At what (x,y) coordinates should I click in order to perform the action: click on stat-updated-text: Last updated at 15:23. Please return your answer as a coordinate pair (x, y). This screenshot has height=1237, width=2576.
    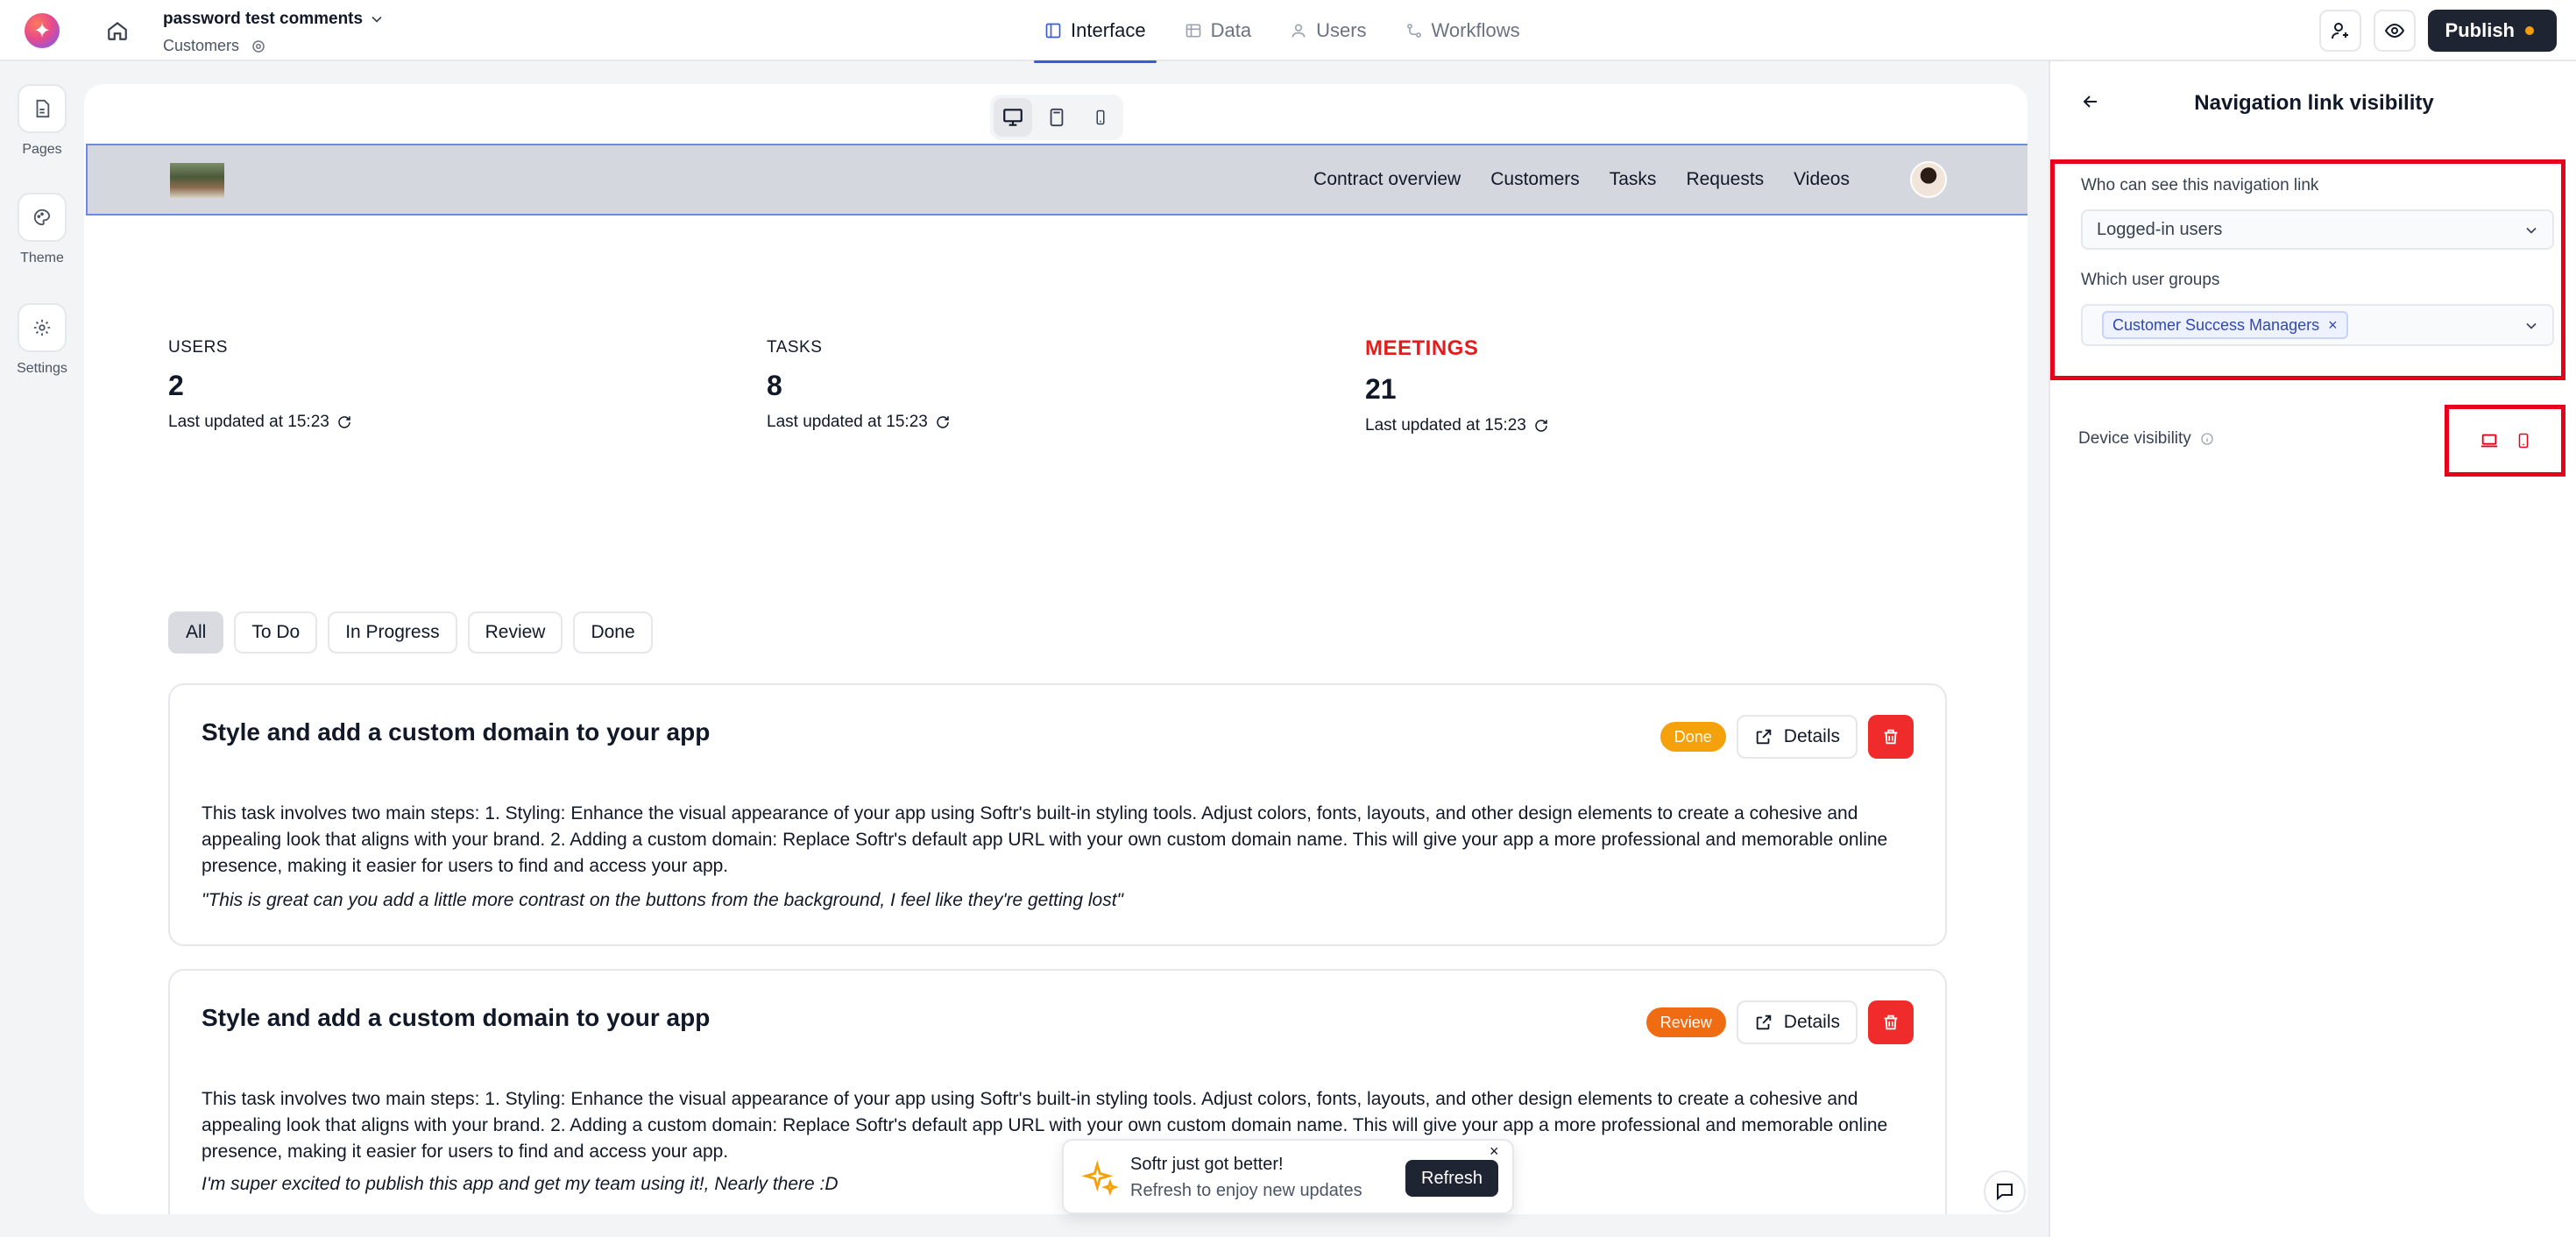
    Looking at the image, I should click on (248, 422).